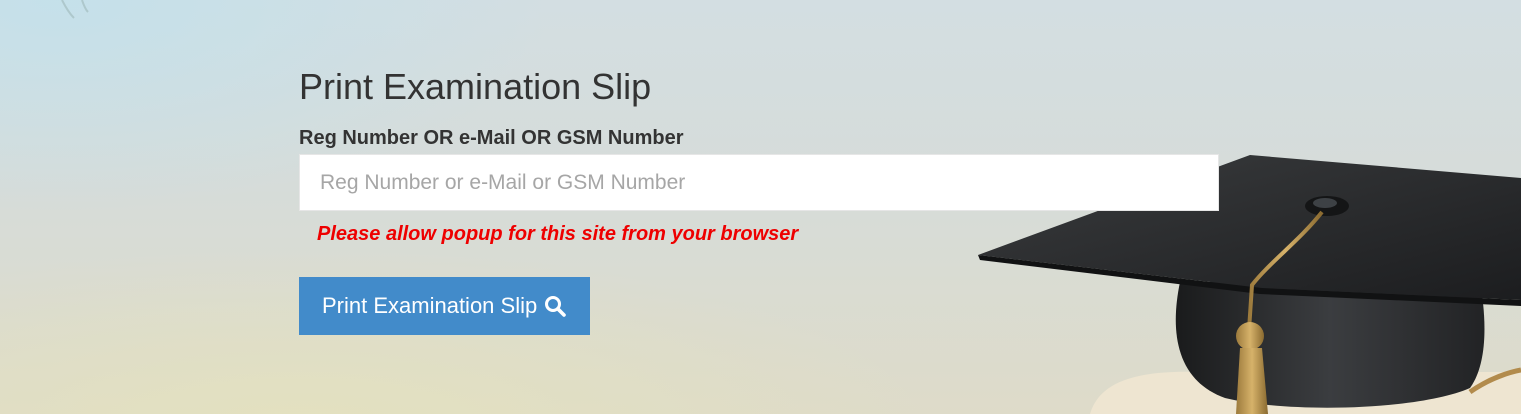  I want to click on print-examination-slip-button: Print Examination Slip, so click(445, 306).